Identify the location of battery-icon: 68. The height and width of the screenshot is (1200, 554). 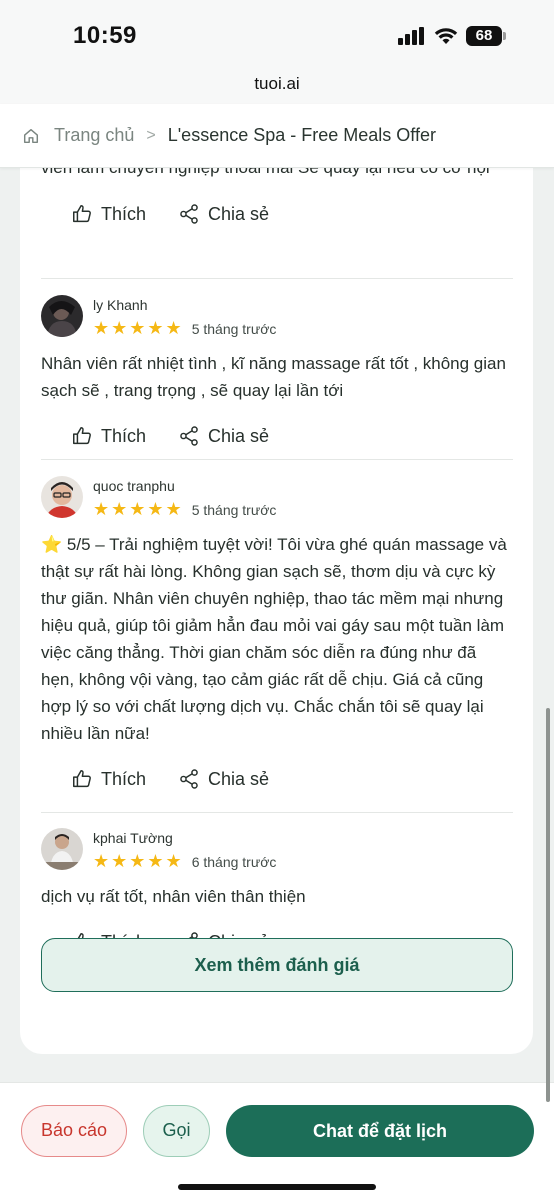
(486, 36).